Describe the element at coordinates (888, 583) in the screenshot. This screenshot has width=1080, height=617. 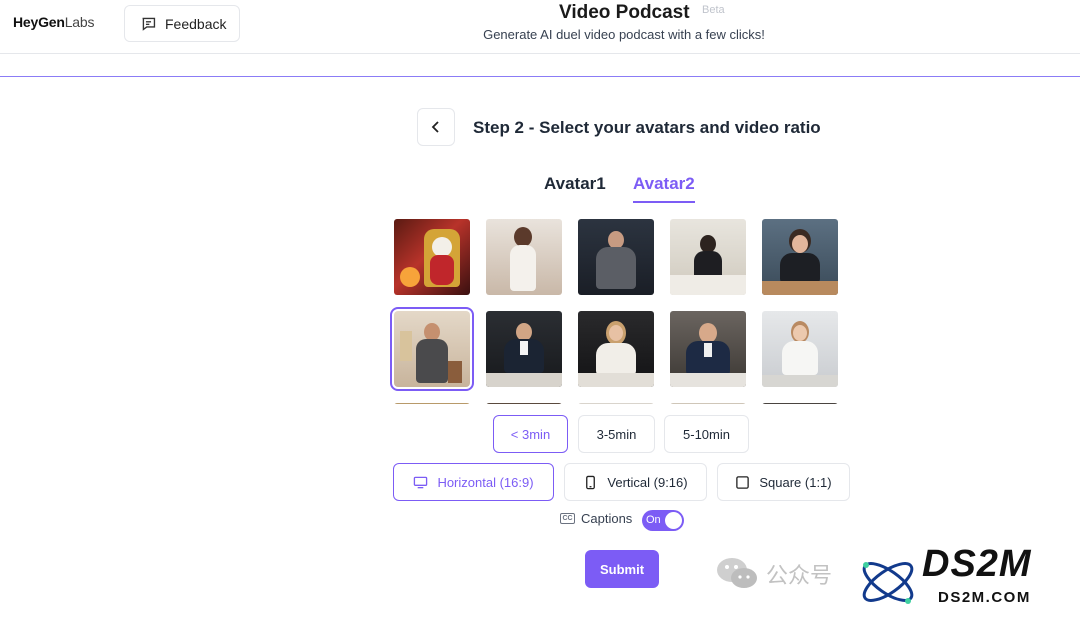
I see `atom-logo-icon` at that location.